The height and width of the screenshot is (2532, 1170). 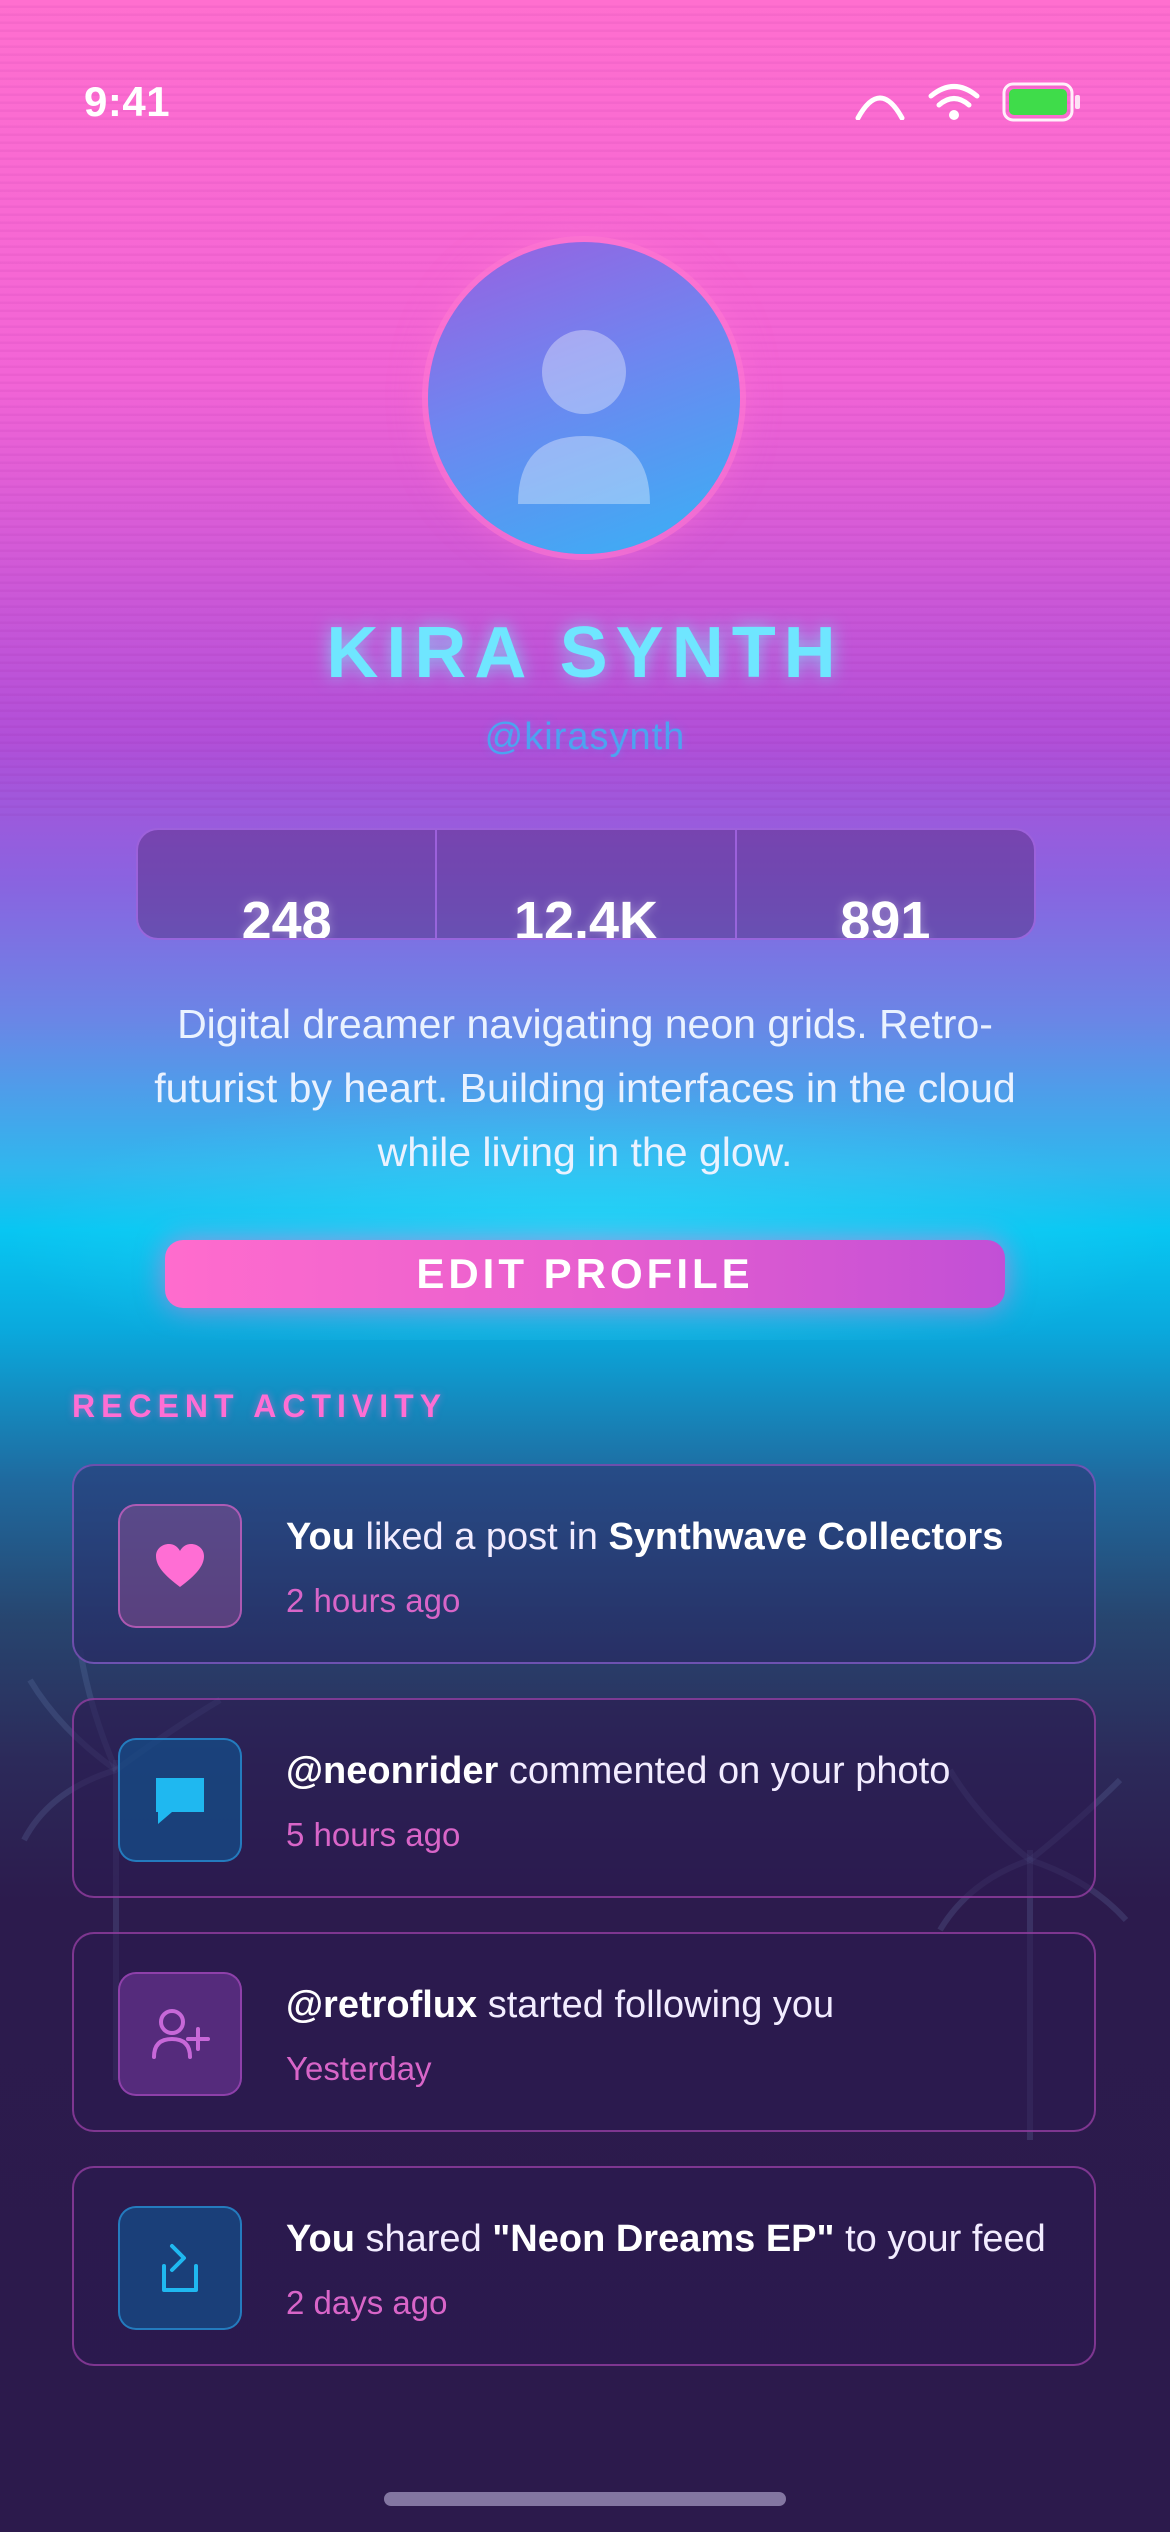 I want to click on heart-icon, so click(x=180, y=1566).